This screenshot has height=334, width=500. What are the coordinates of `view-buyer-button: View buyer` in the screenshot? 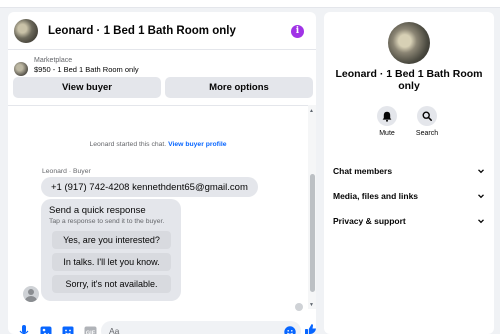 It's located at (87, 87).